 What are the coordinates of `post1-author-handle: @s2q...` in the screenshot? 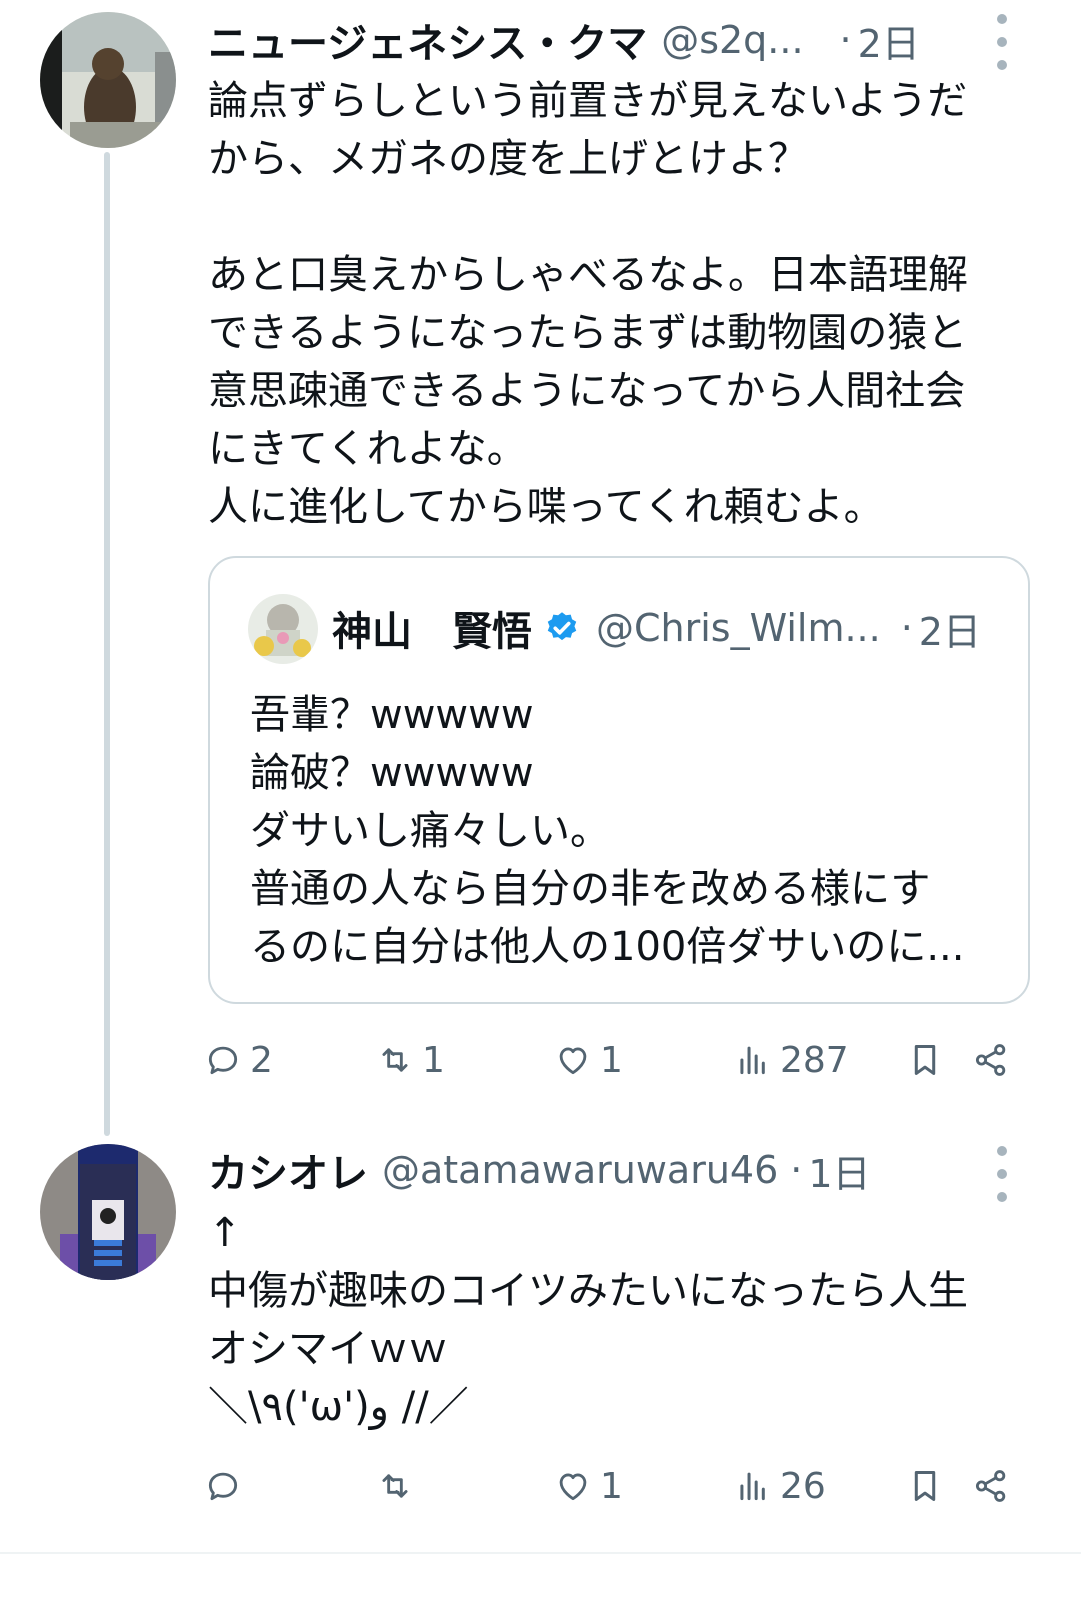 It's located at (732, 40).